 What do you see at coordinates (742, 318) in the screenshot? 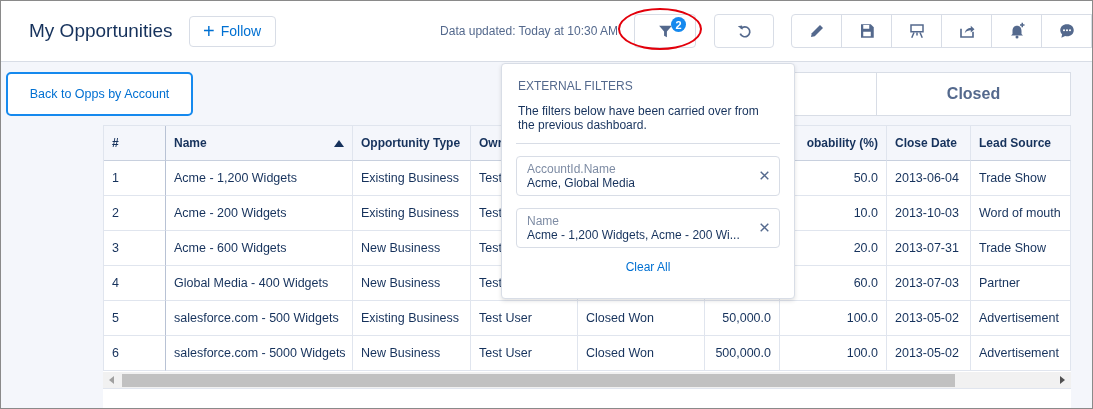
I see `table-cell: 50,000.0` at bounding box center [742, 318].